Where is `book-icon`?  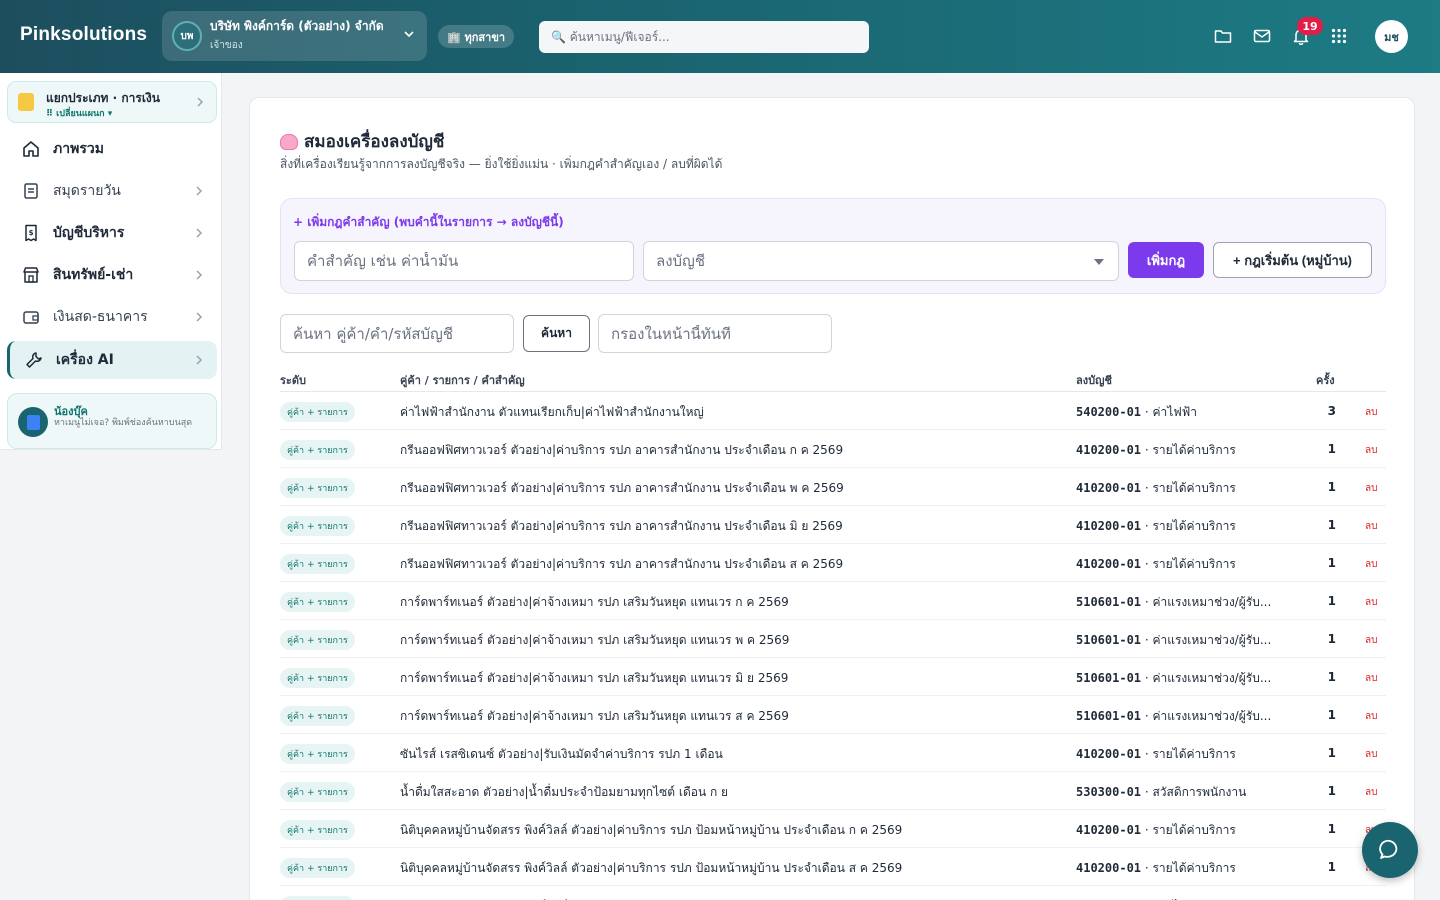
book-icon is located at coordinates (33, 422).